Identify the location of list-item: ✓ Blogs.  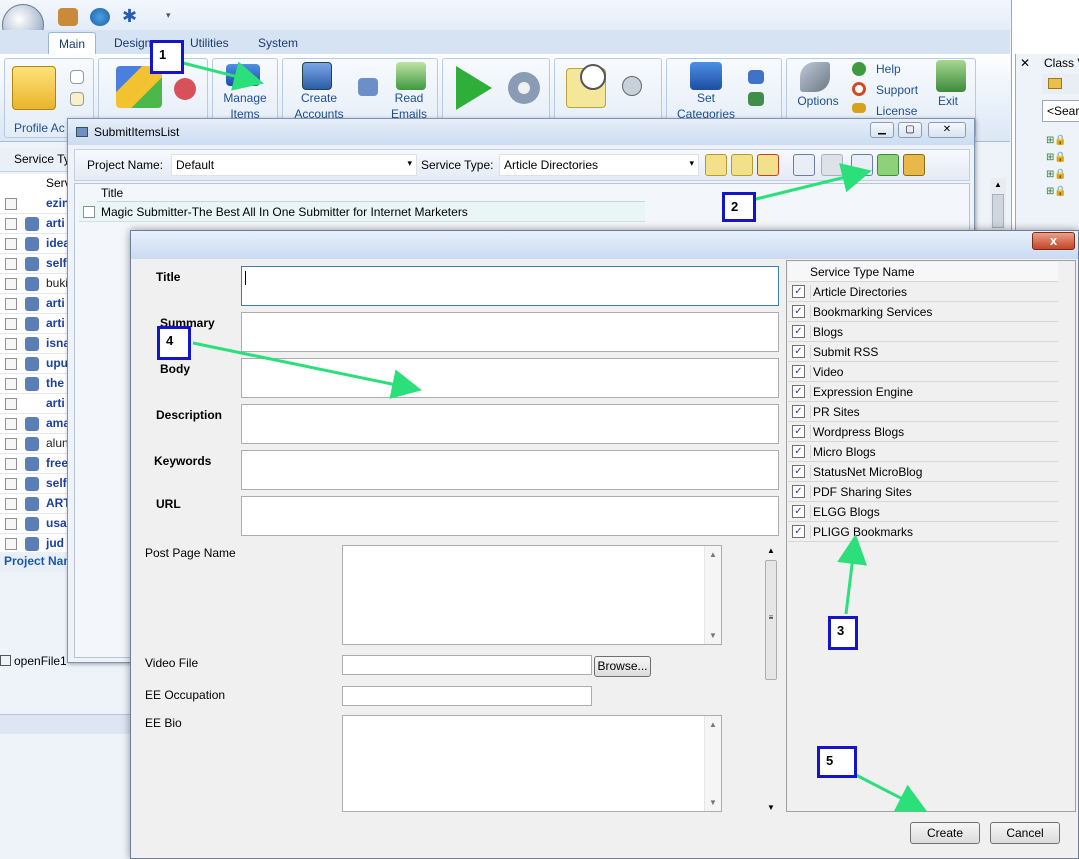
(923, 332).